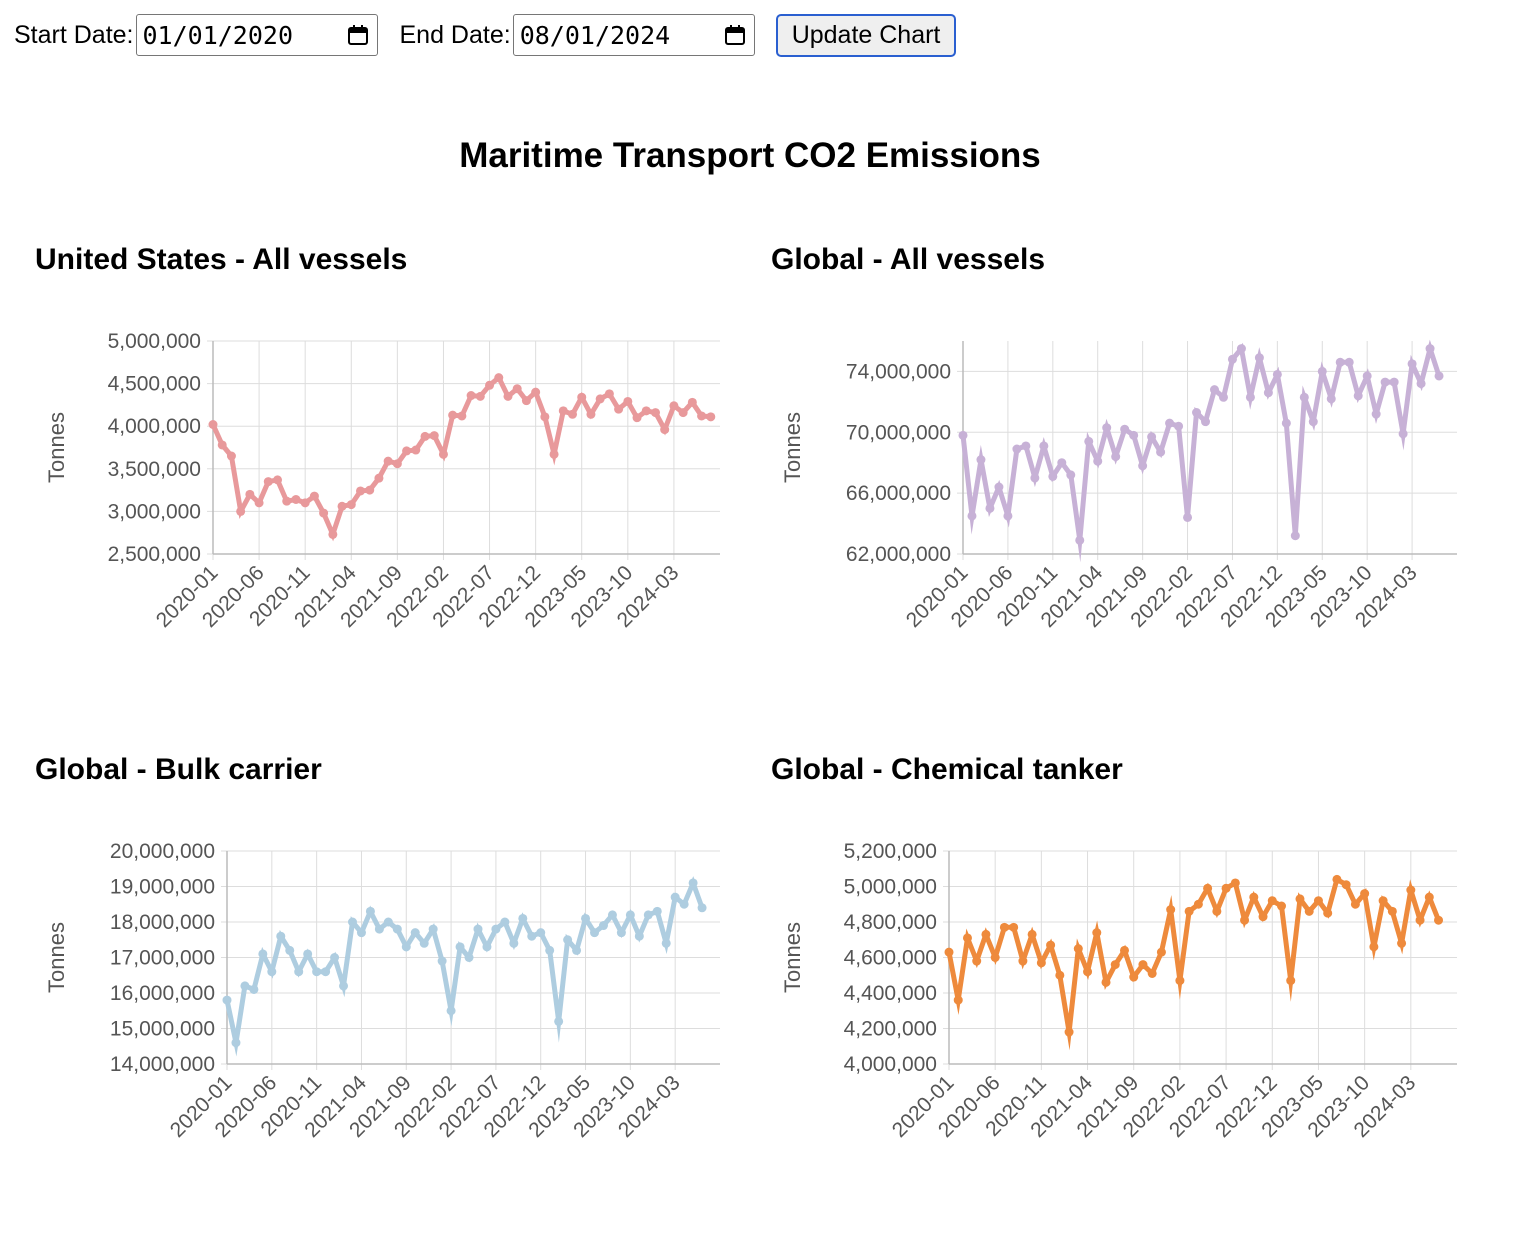 The height and width of the screenshot is (1244, 1530). I want to click on y-tick-label: 20,000,000, so click(162, 851).